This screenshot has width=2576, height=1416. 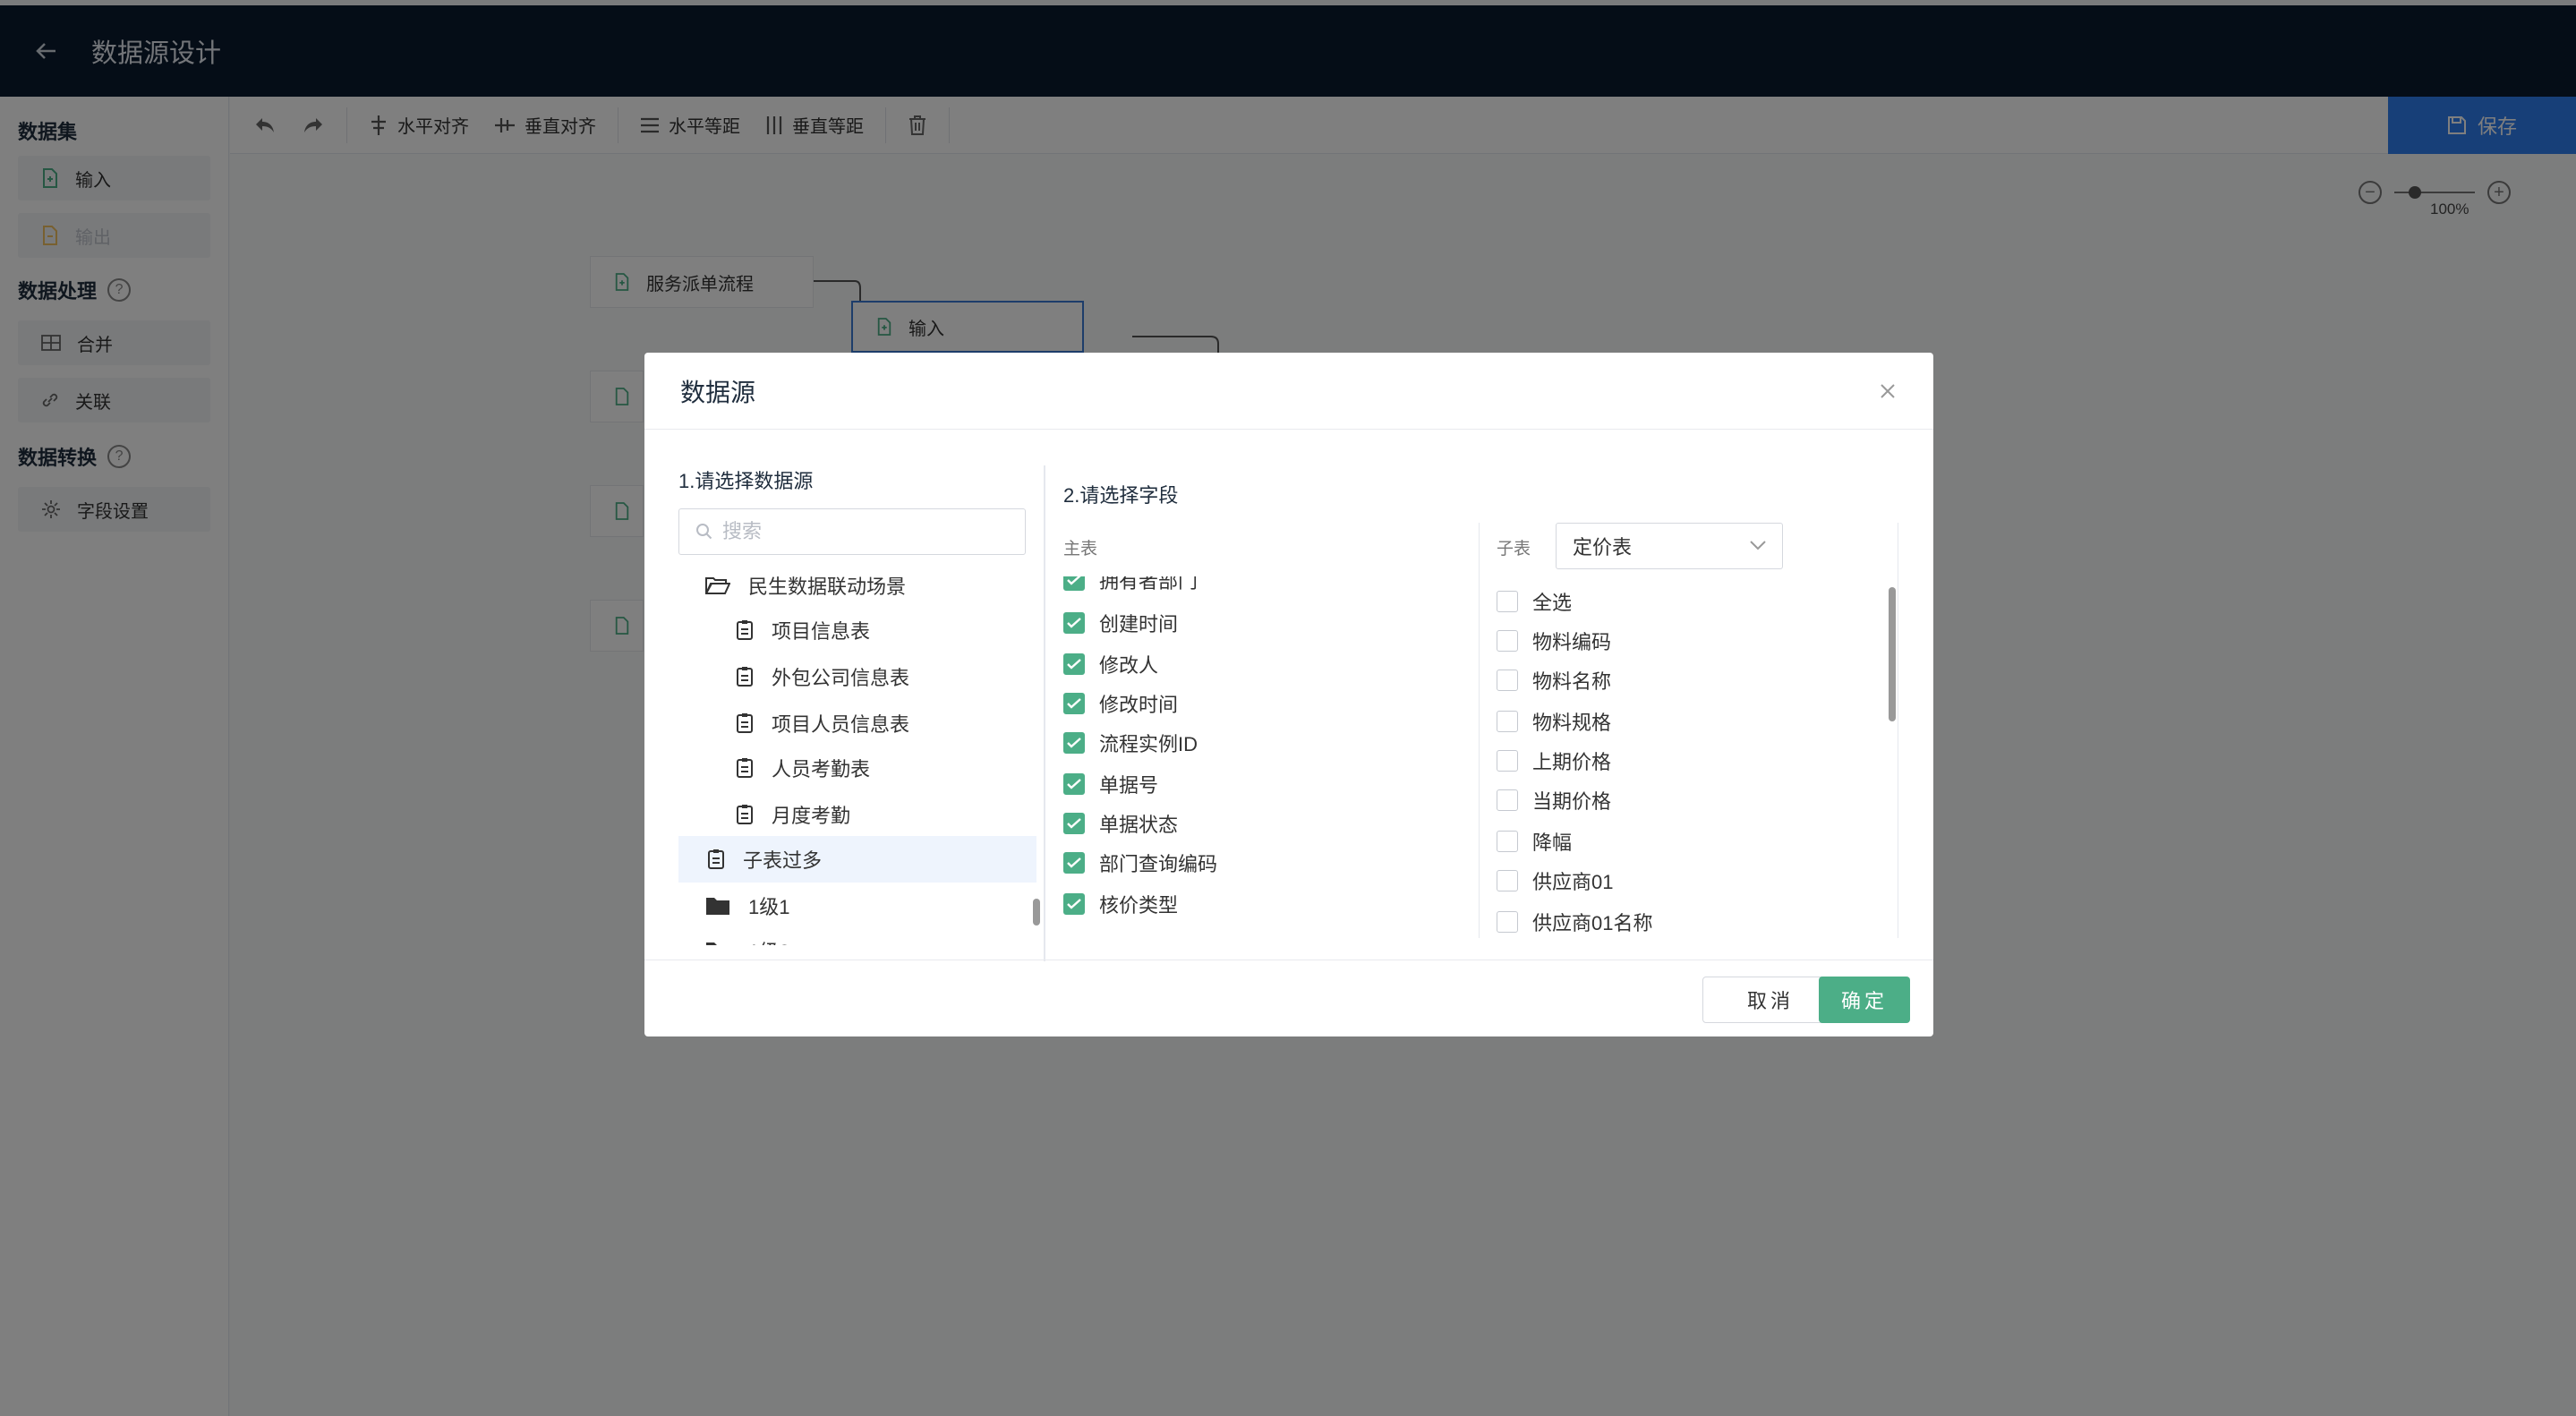 I want to click on dialog-footer: 取消 确定, so click(x=1288, y=998).